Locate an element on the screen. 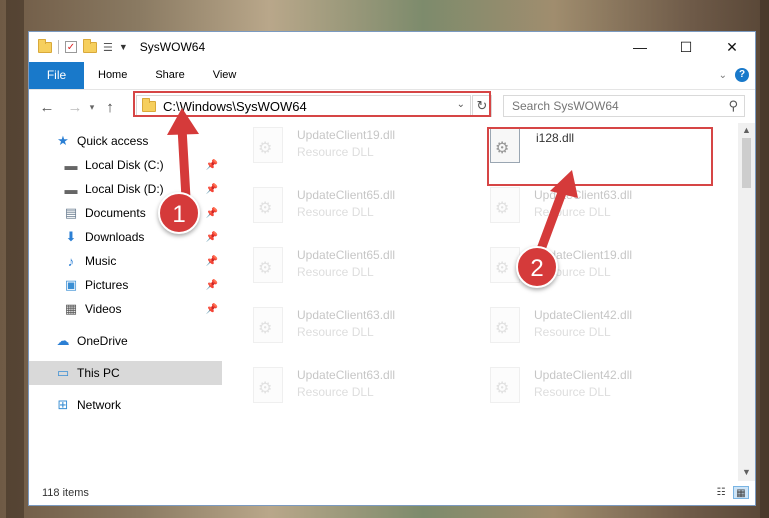 The image size is (769, 518). step-badge-2: 2 is located at coordinates (537, 267).